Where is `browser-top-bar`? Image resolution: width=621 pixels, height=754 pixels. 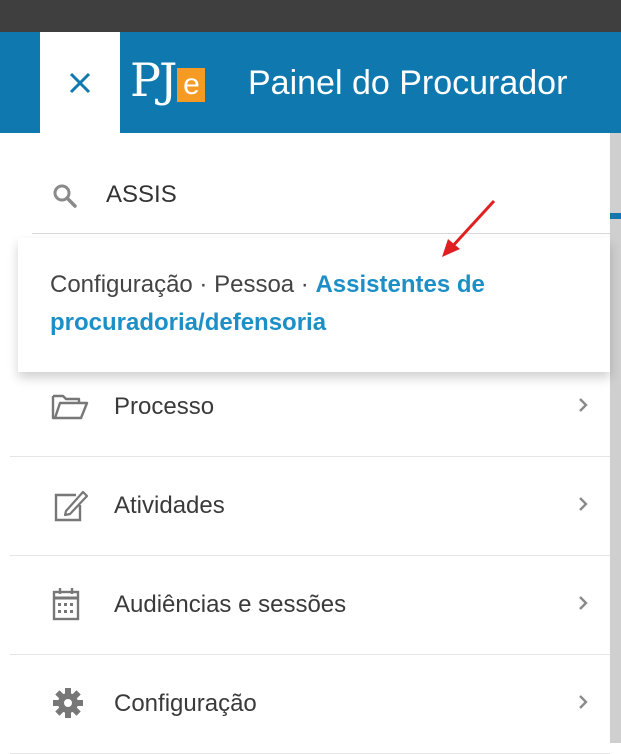
browser-top-bar is located at coordinates (310, 16).